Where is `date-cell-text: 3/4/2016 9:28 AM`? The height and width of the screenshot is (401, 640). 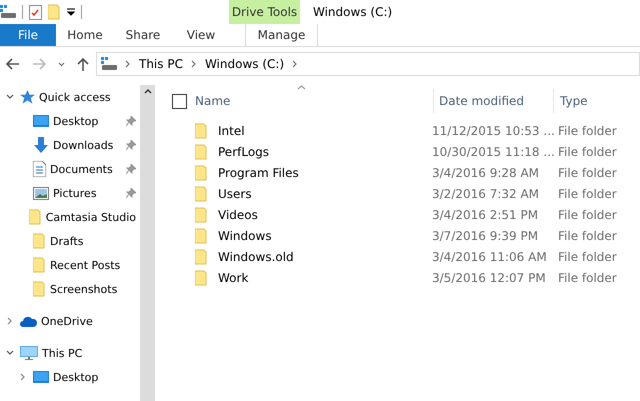 date-cell-text: 3/4/2016 9:28 AM is located at coordinates (486, 173).